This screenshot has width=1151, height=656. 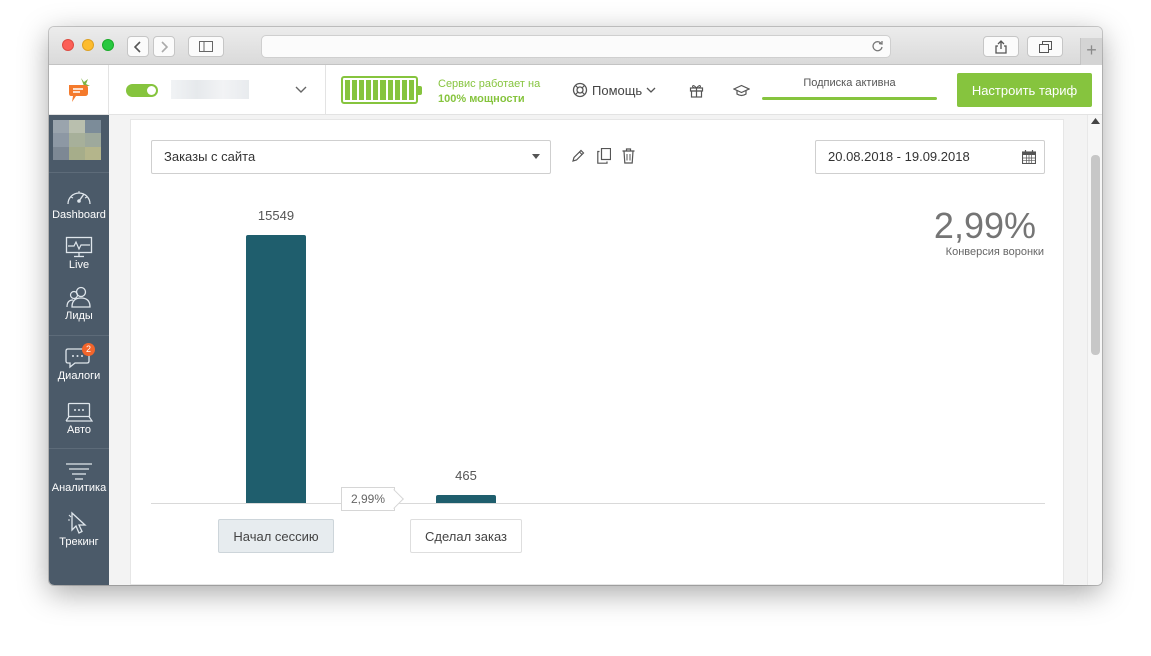 I want to click on unread-badge: 2, so click(x=88, y=349).